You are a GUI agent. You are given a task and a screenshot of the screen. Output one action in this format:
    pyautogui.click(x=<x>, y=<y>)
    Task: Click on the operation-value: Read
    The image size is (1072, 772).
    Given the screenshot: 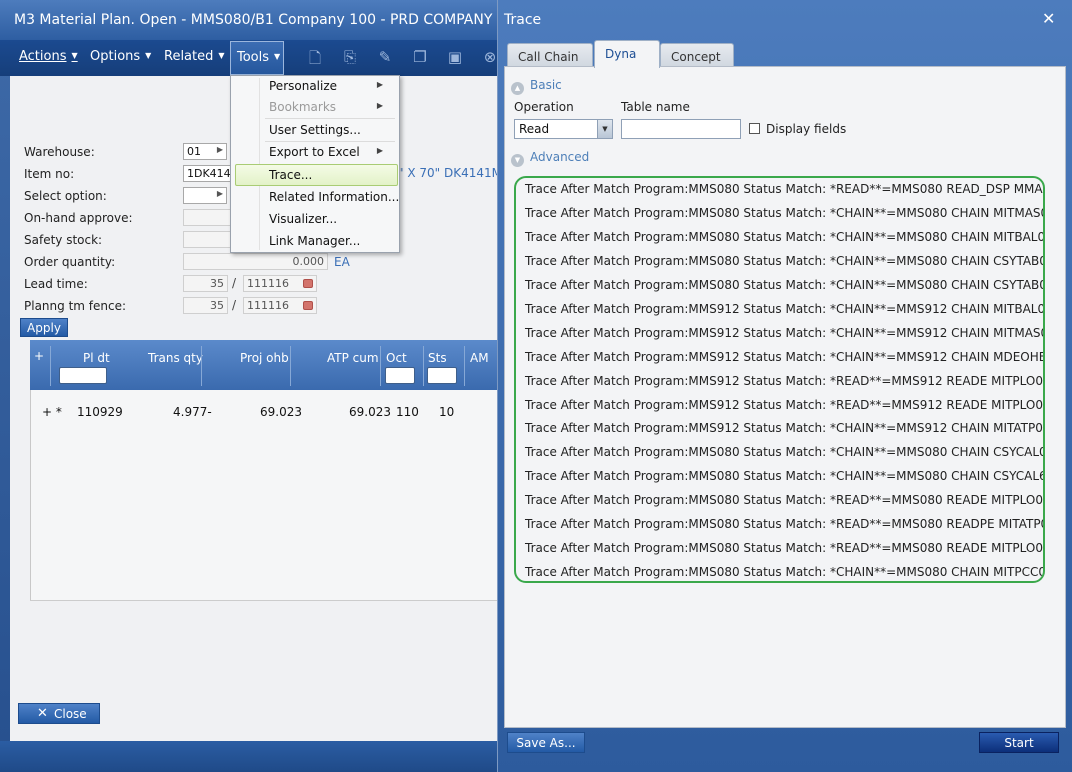 What is the action you would take?
    pyautogui.click(x=534, y=129)
    